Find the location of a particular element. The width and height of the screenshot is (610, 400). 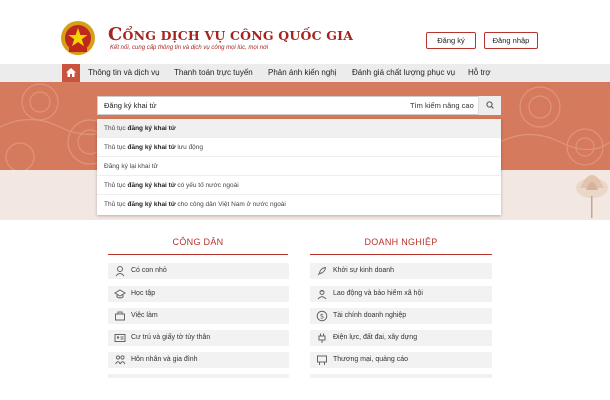

dollar-icon: $ is located at coordinates (322, 316).